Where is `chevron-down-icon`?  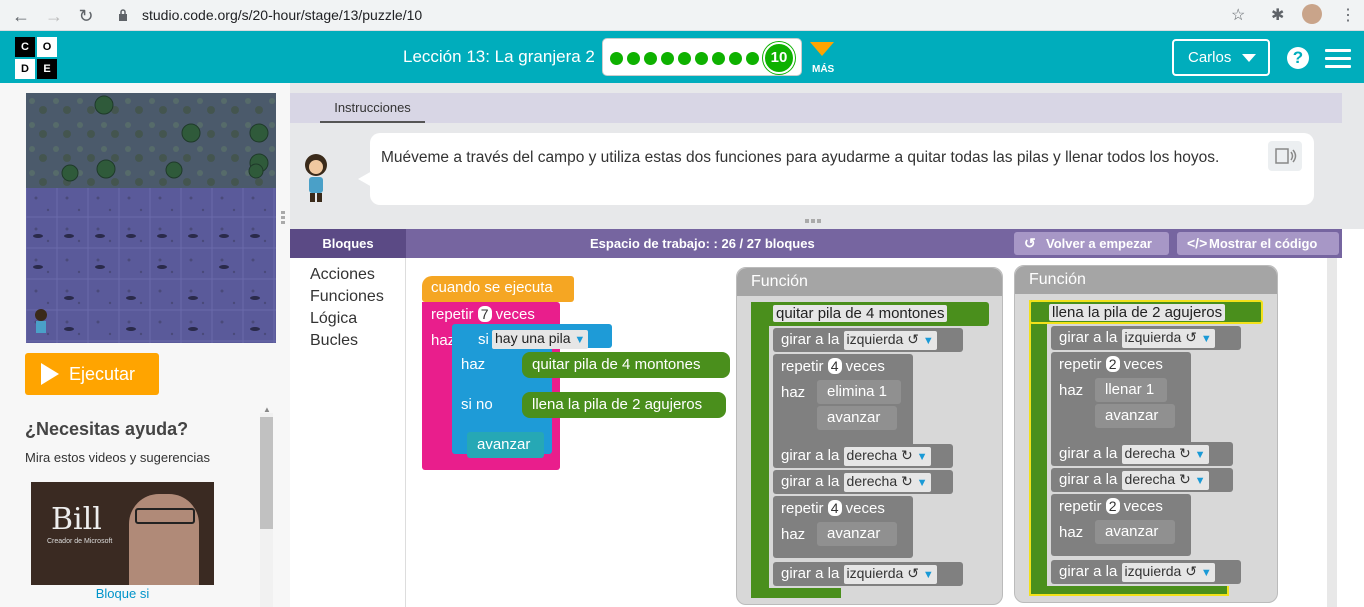 chevron-down-icon is located at coordinates (822, 49).